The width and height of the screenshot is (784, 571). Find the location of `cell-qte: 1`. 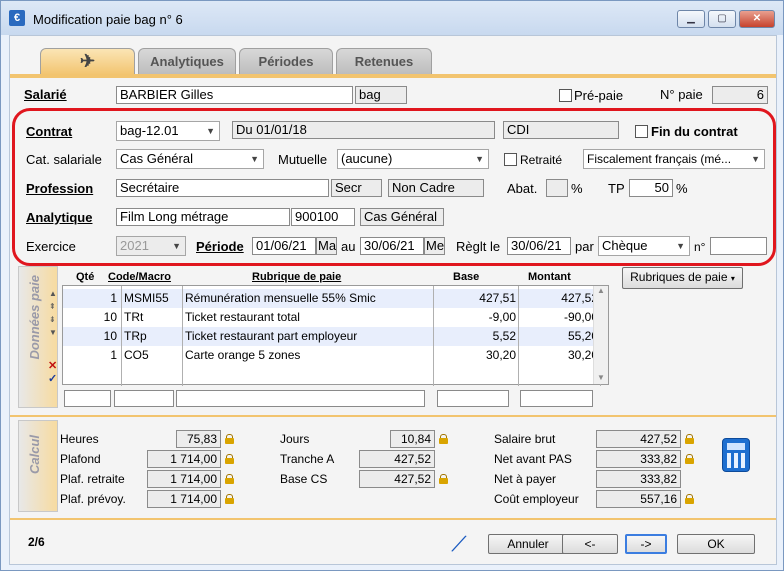

cell-qte: 1 is located at coordinates (113, 298).